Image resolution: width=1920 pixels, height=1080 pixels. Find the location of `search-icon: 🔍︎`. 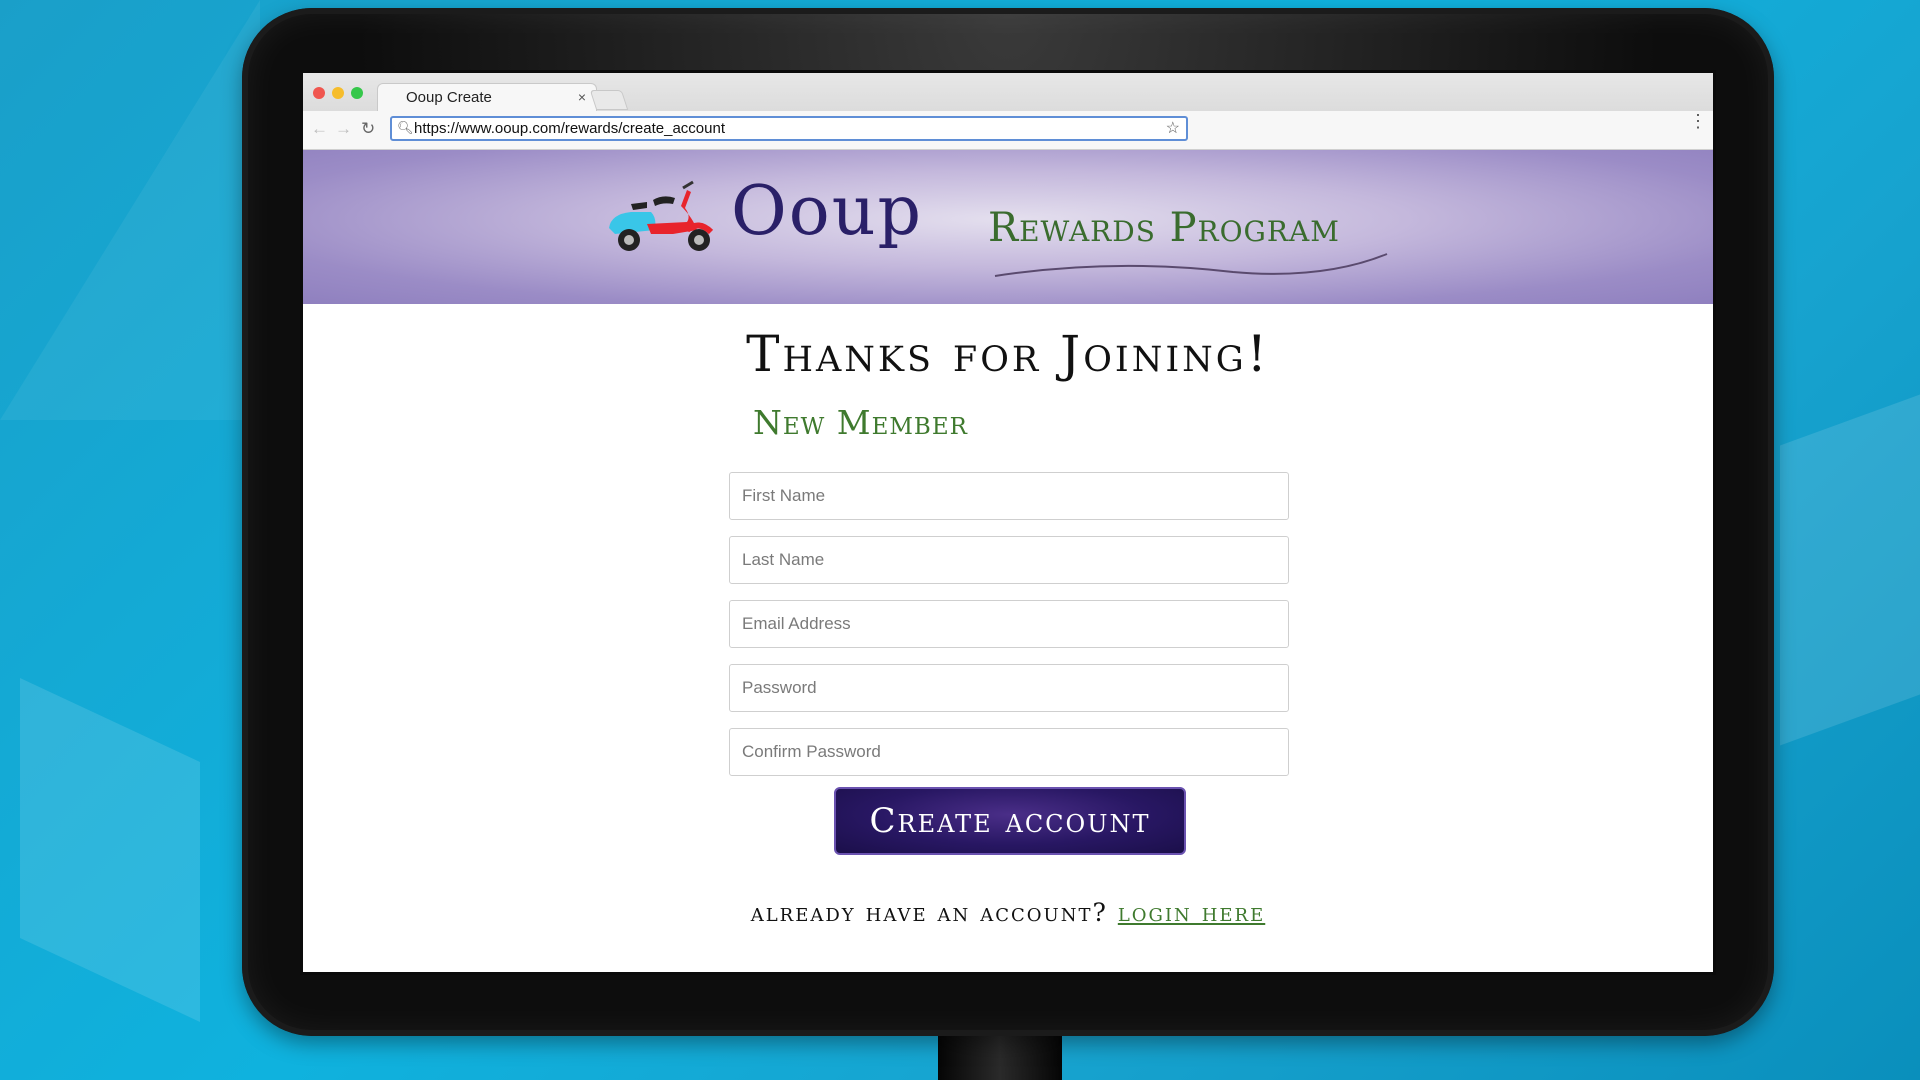

search-icon: 🔍︎ is located at coordinates (405, 127).